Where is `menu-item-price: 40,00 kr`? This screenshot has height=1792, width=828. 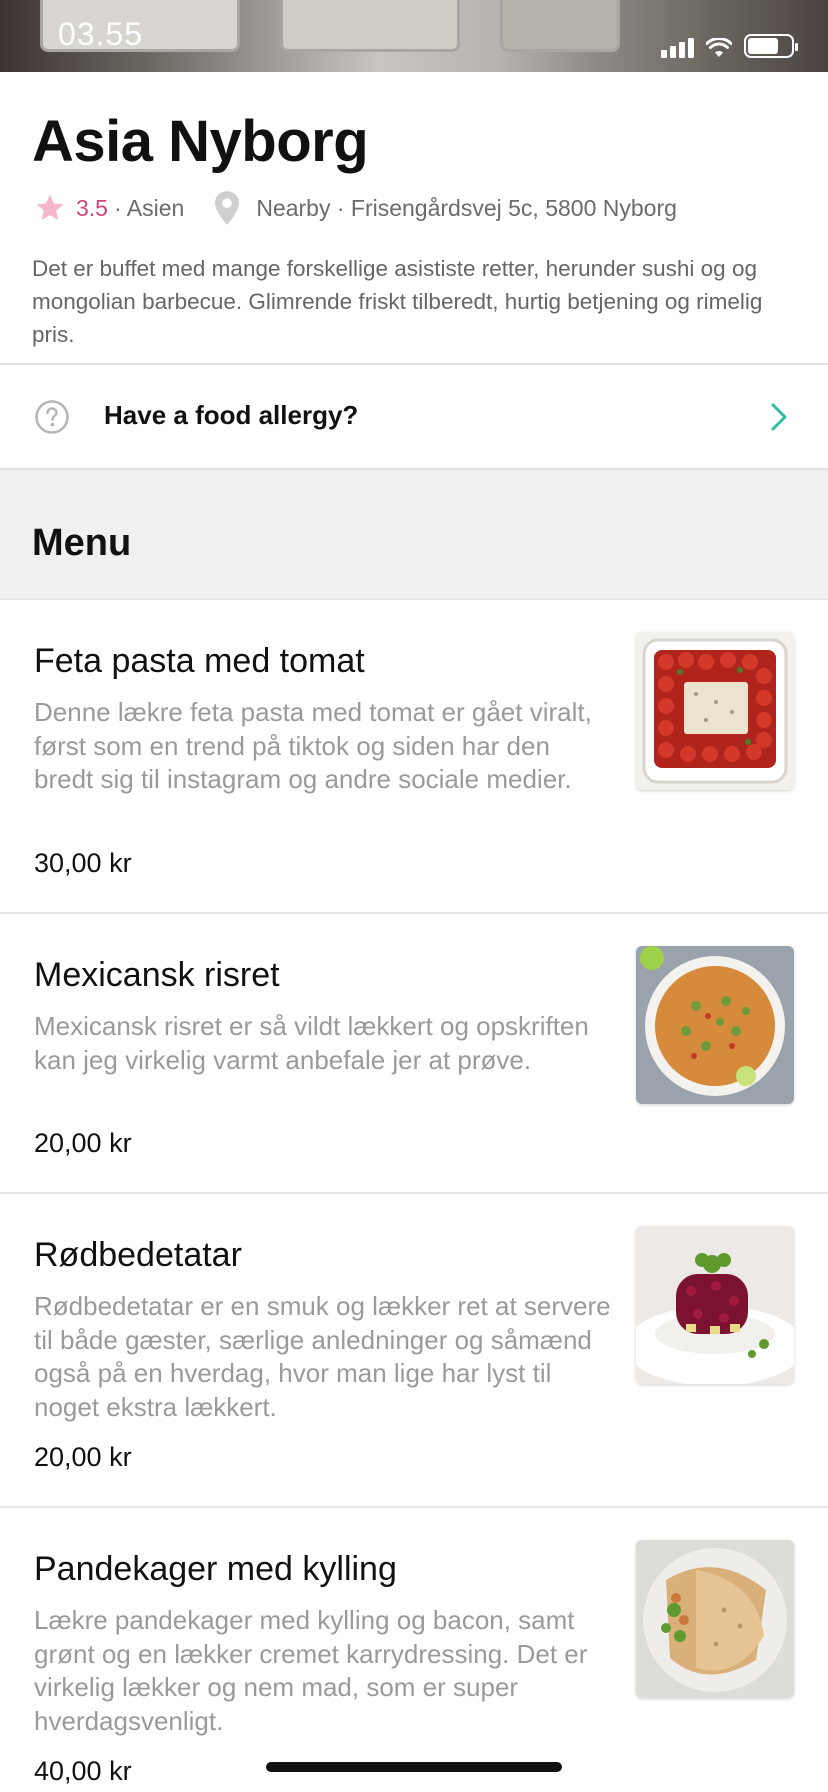 menu-item-price: 40,00 kr is located at coordinates (83, 1771).